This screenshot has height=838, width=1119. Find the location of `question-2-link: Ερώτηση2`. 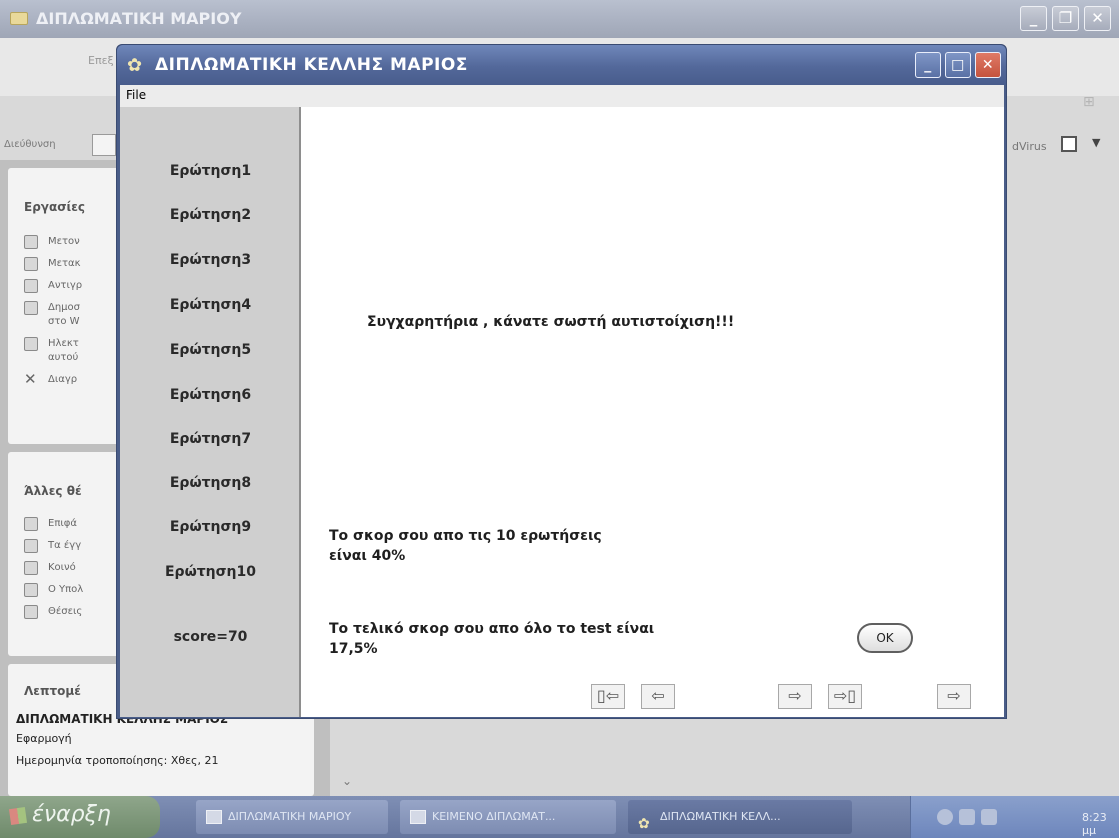

question-2-link: Ερώτηση2 is located at coordinates (210, 215).